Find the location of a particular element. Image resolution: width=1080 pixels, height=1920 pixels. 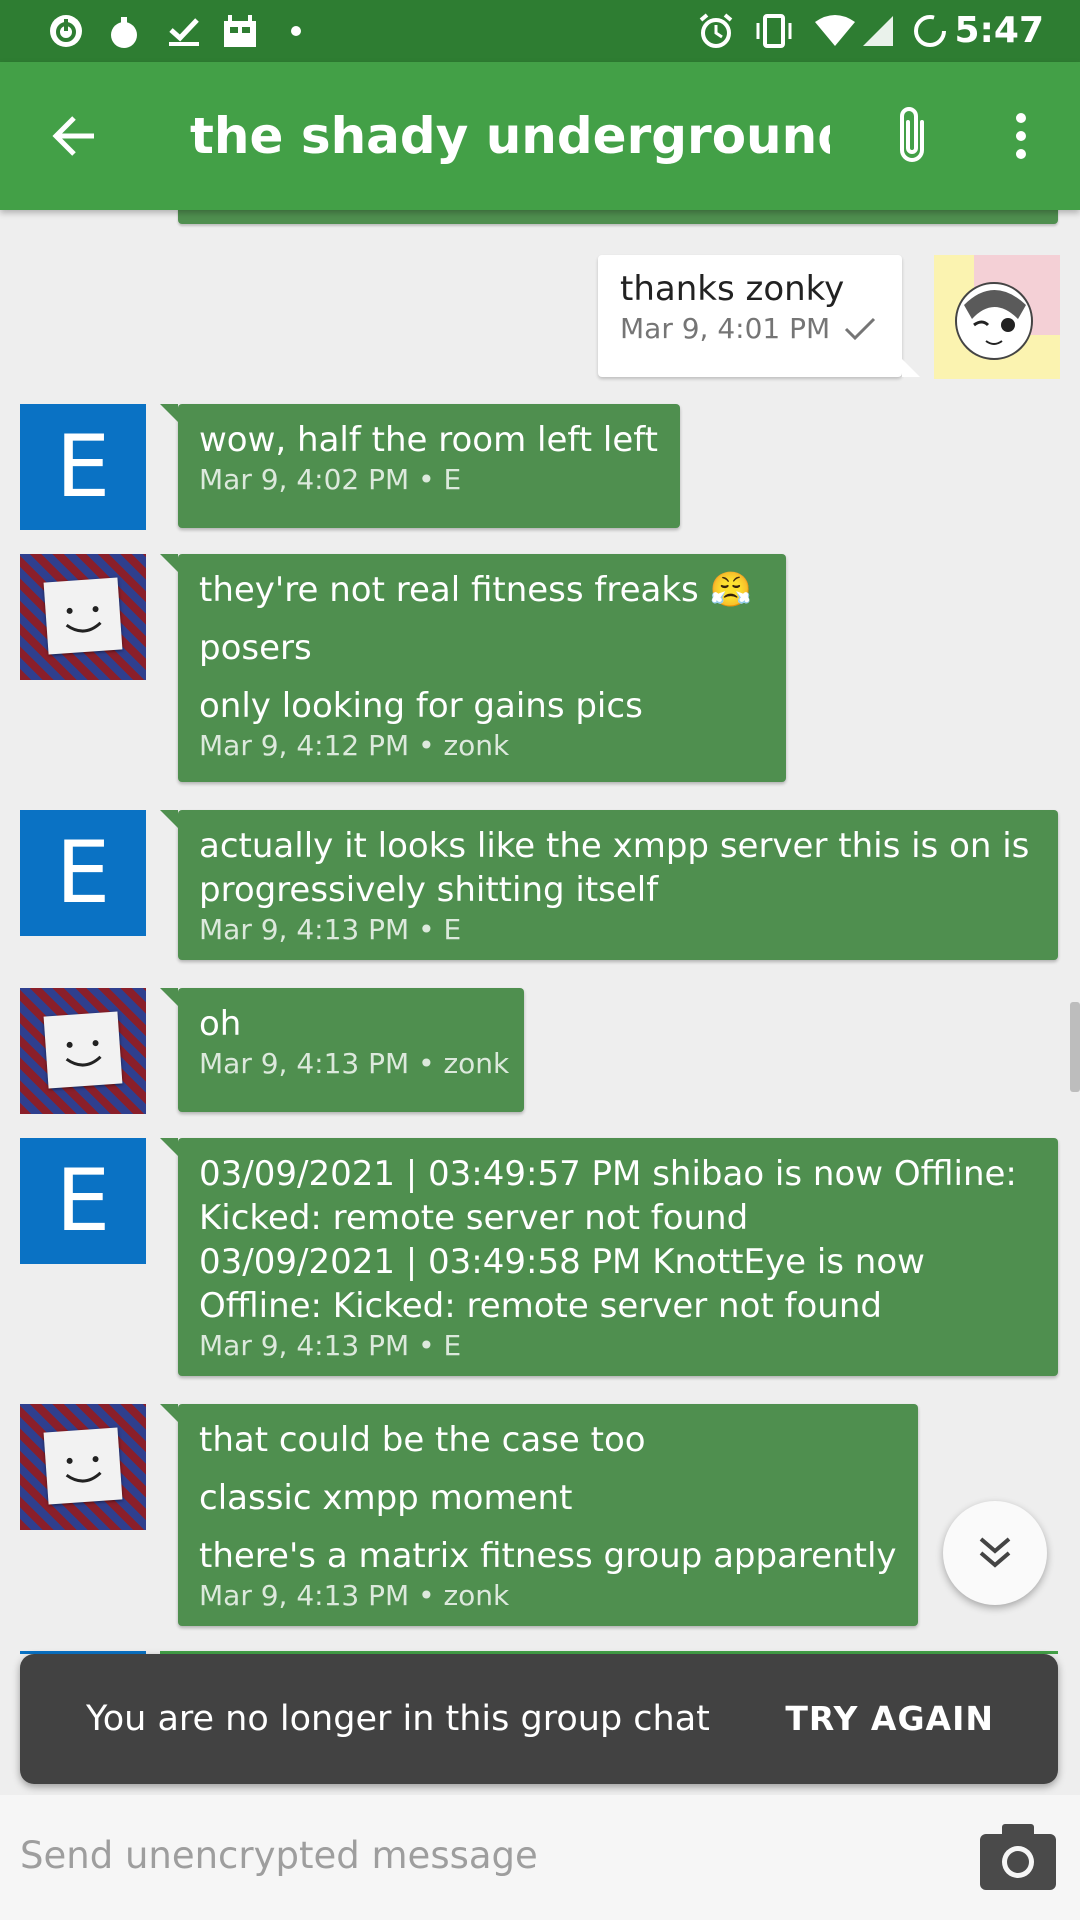

outgoing-message-bubble: thanks zonky Mar 9, 4:01 PM is located at coordinates (759, 316).